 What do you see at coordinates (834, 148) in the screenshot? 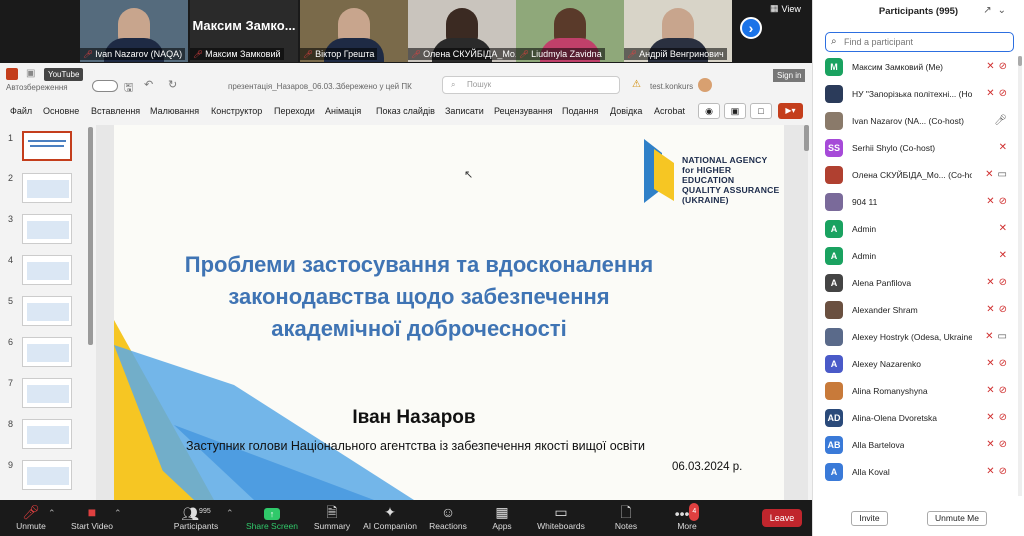
I see `avatar: SS` at bounding box center [834, 148].